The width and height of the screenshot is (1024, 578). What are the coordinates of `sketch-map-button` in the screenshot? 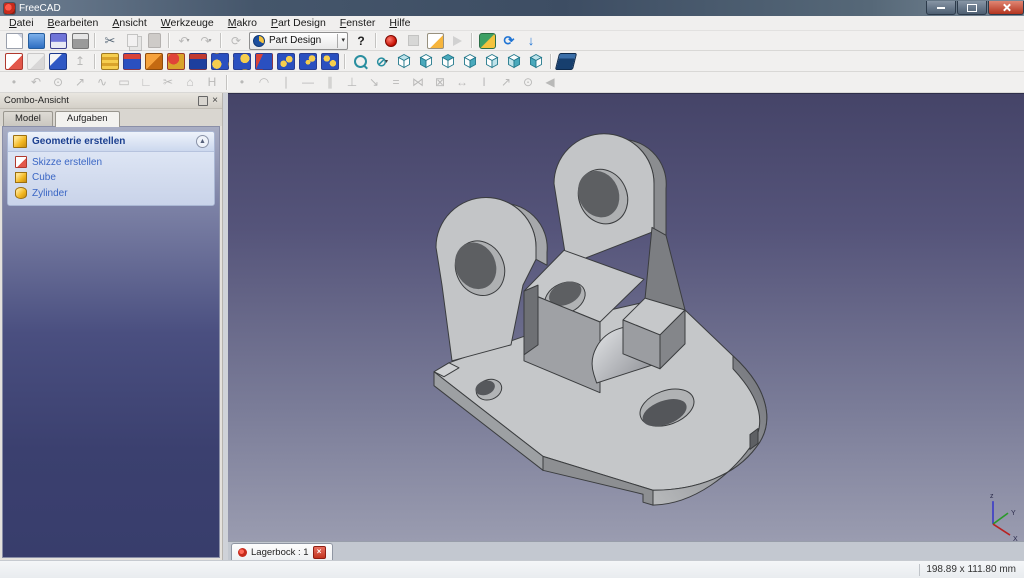 It's located at (58, 61).